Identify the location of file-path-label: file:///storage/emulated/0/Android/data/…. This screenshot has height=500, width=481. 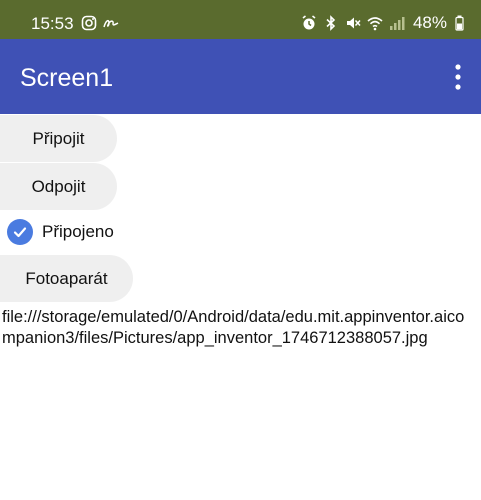
(233, 327).